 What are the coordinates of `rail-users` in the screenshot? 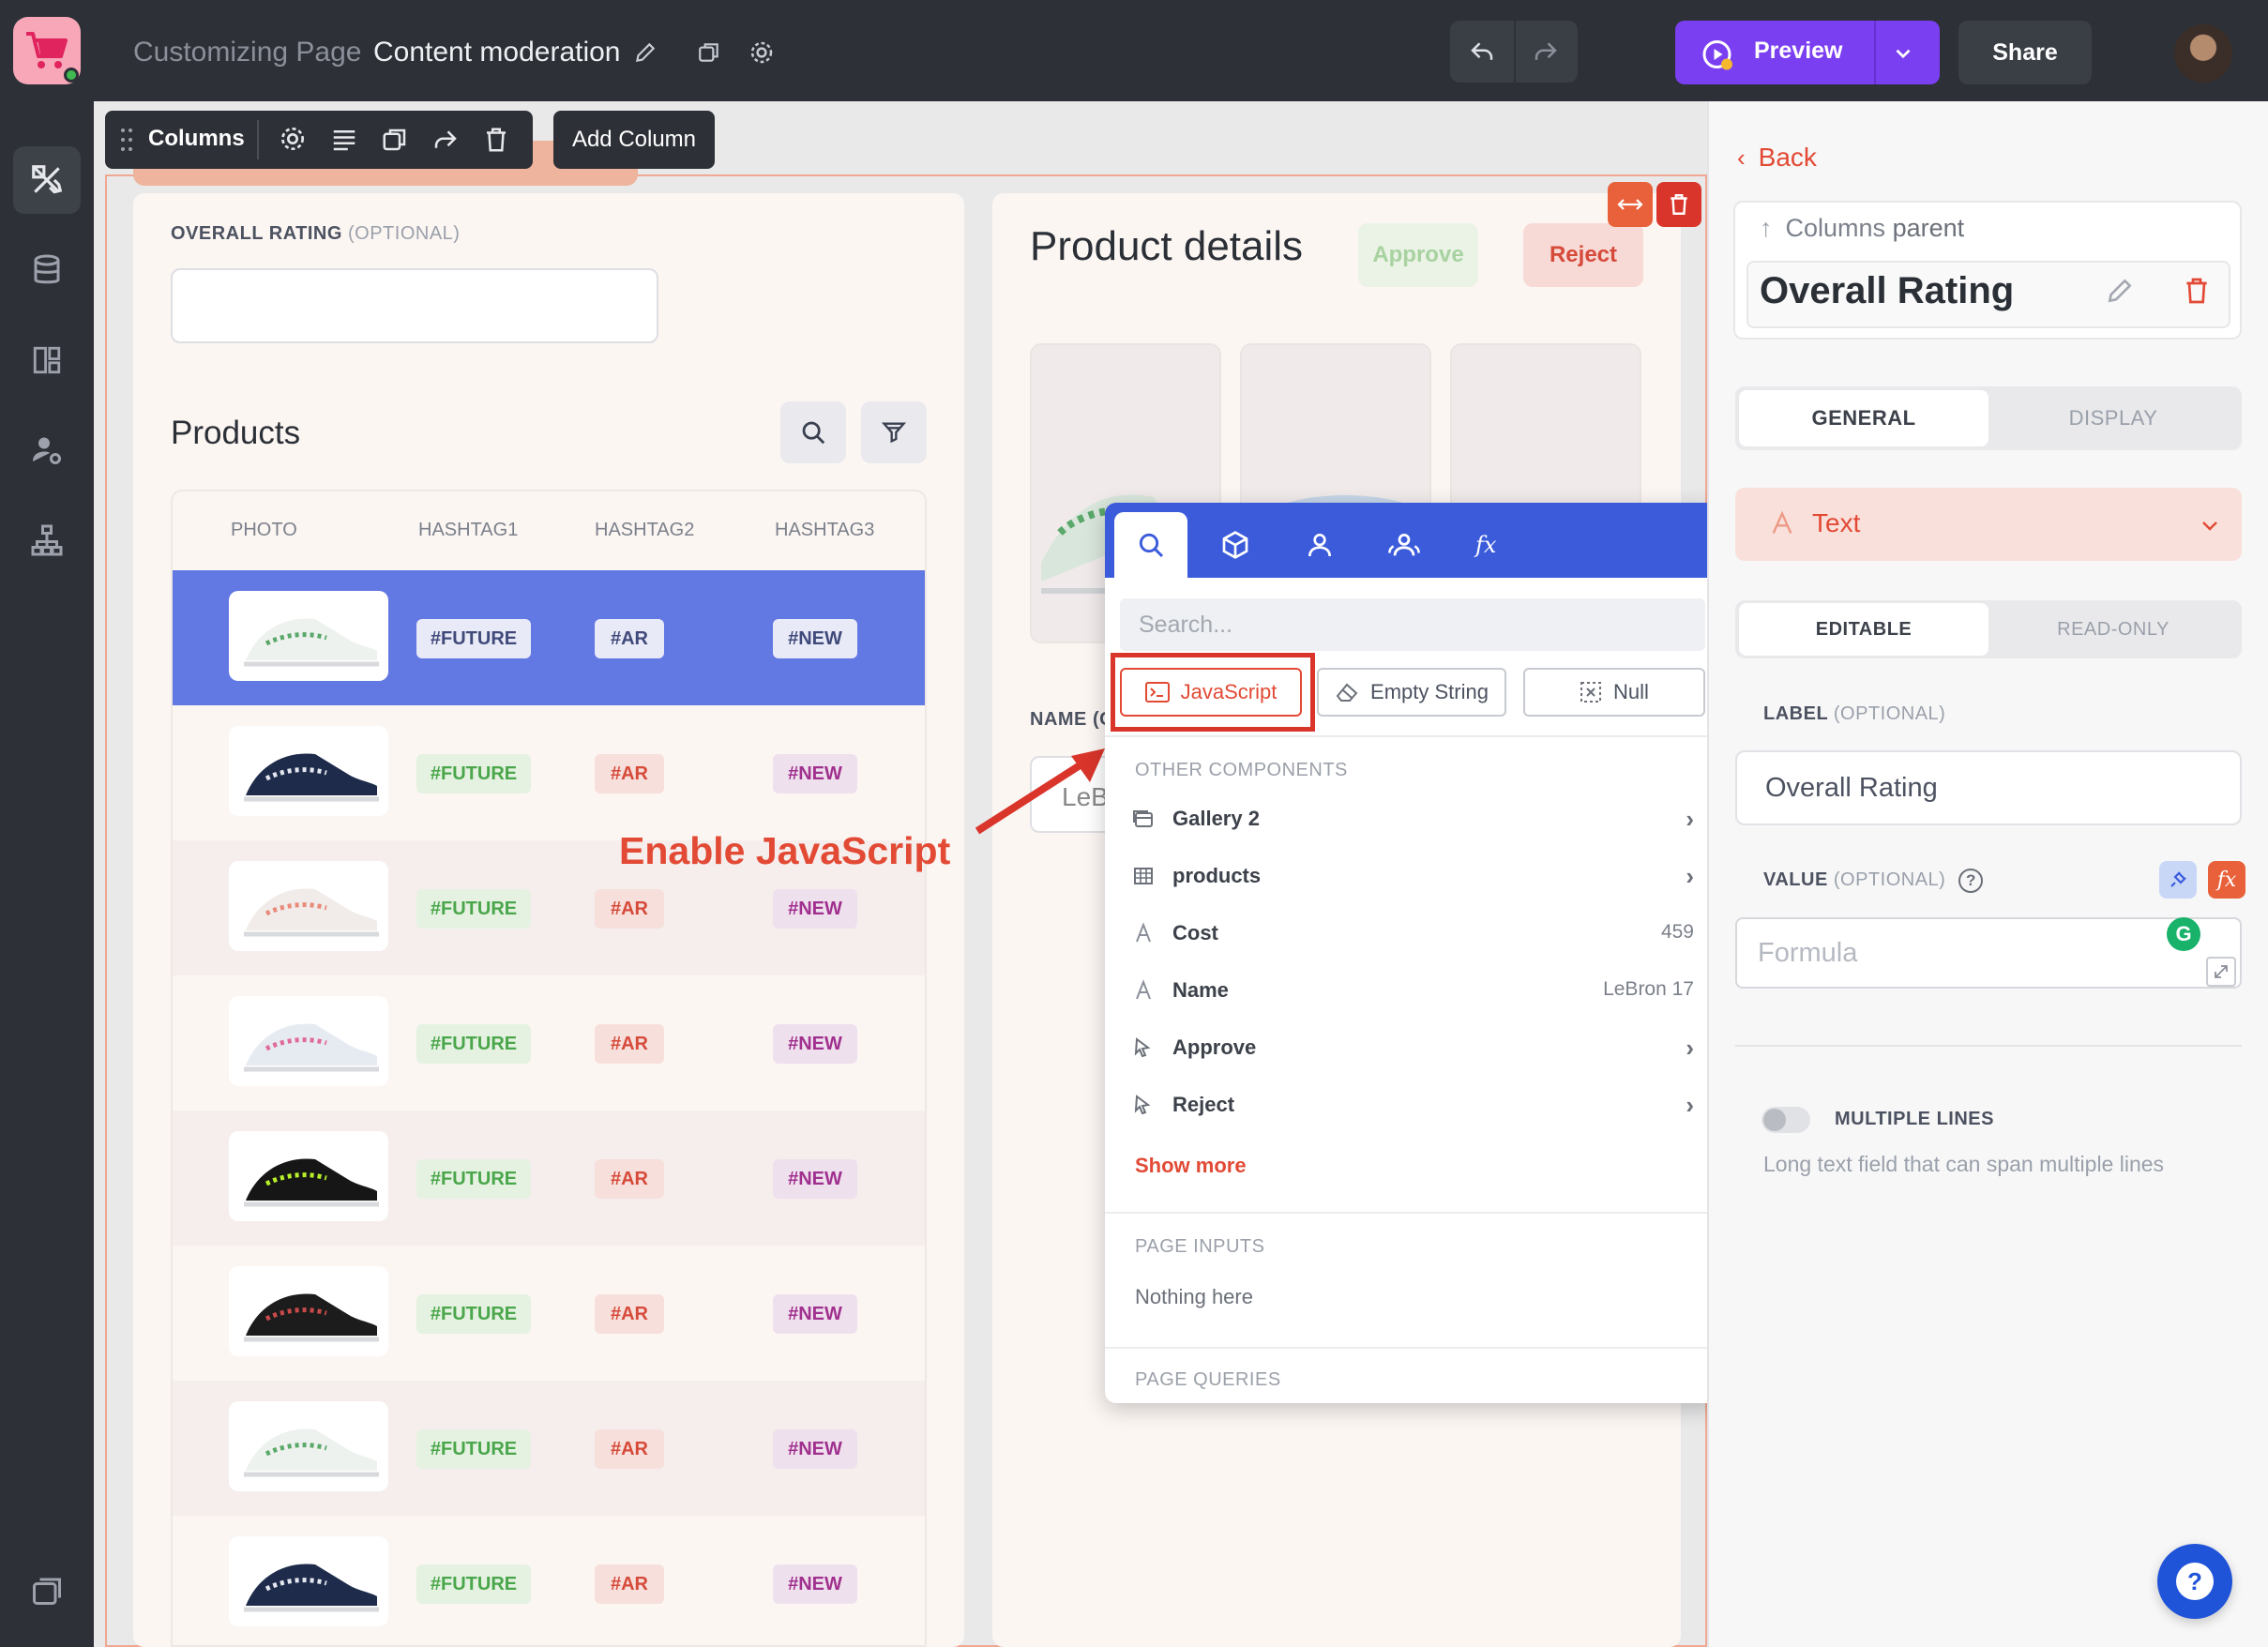 It's located at (47, 450).